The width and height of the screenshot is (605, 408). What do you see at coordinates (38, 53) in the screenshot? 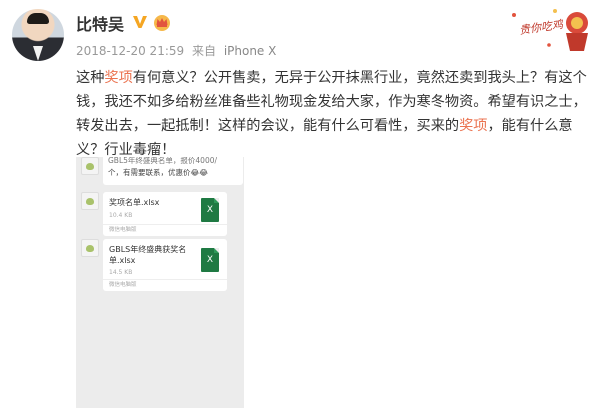
I see `avatar-shirt` at bounding box center [38, 53].